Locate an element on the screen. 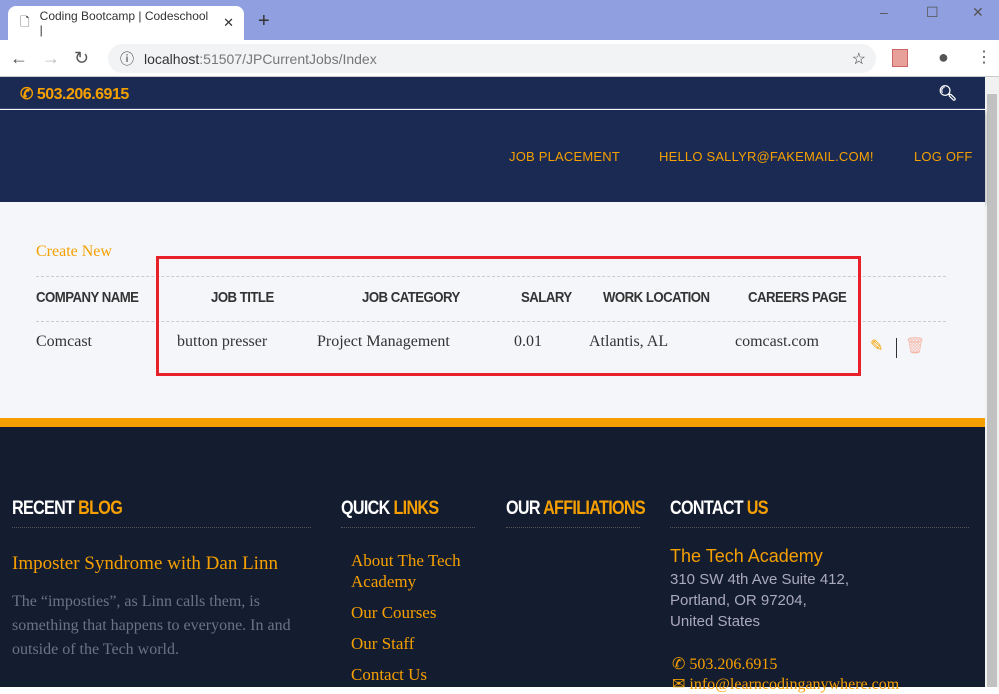 The height and width of the screenshot is (694, 999). blog-post-title: Imposter Syndrome with Dan Linn is located at coordinates (145, 564).